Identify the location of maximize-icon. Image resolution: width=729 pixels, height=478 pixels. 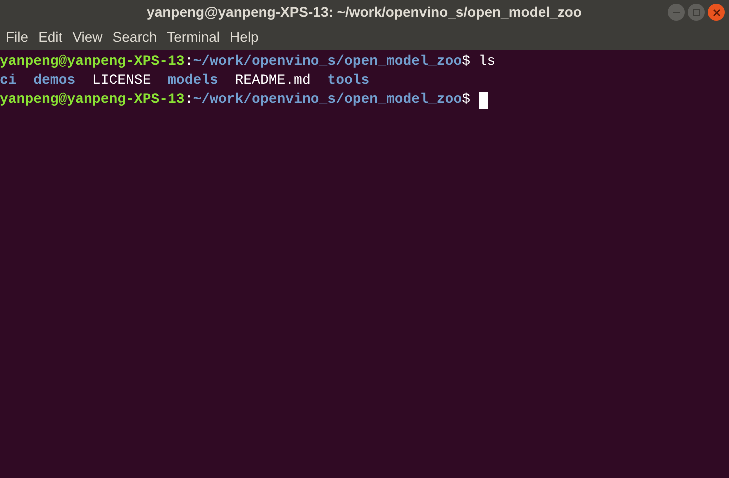
(696, 12).